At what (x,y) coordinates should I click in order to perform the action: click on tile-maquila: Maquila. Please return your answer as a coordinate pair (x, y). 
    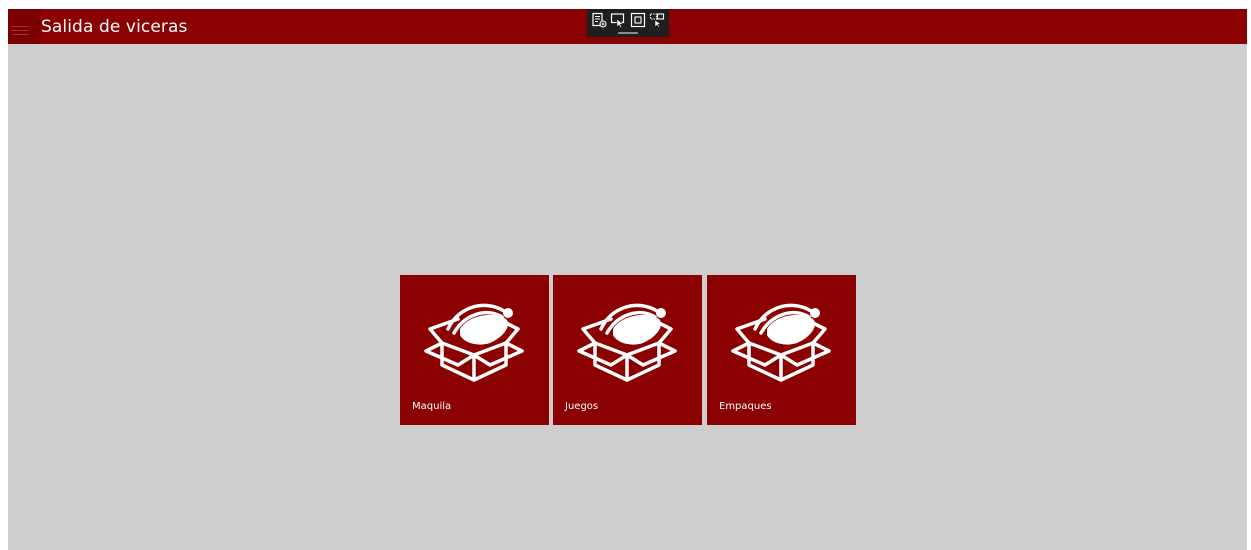
    Looking at the image, I should click on (474, 350).